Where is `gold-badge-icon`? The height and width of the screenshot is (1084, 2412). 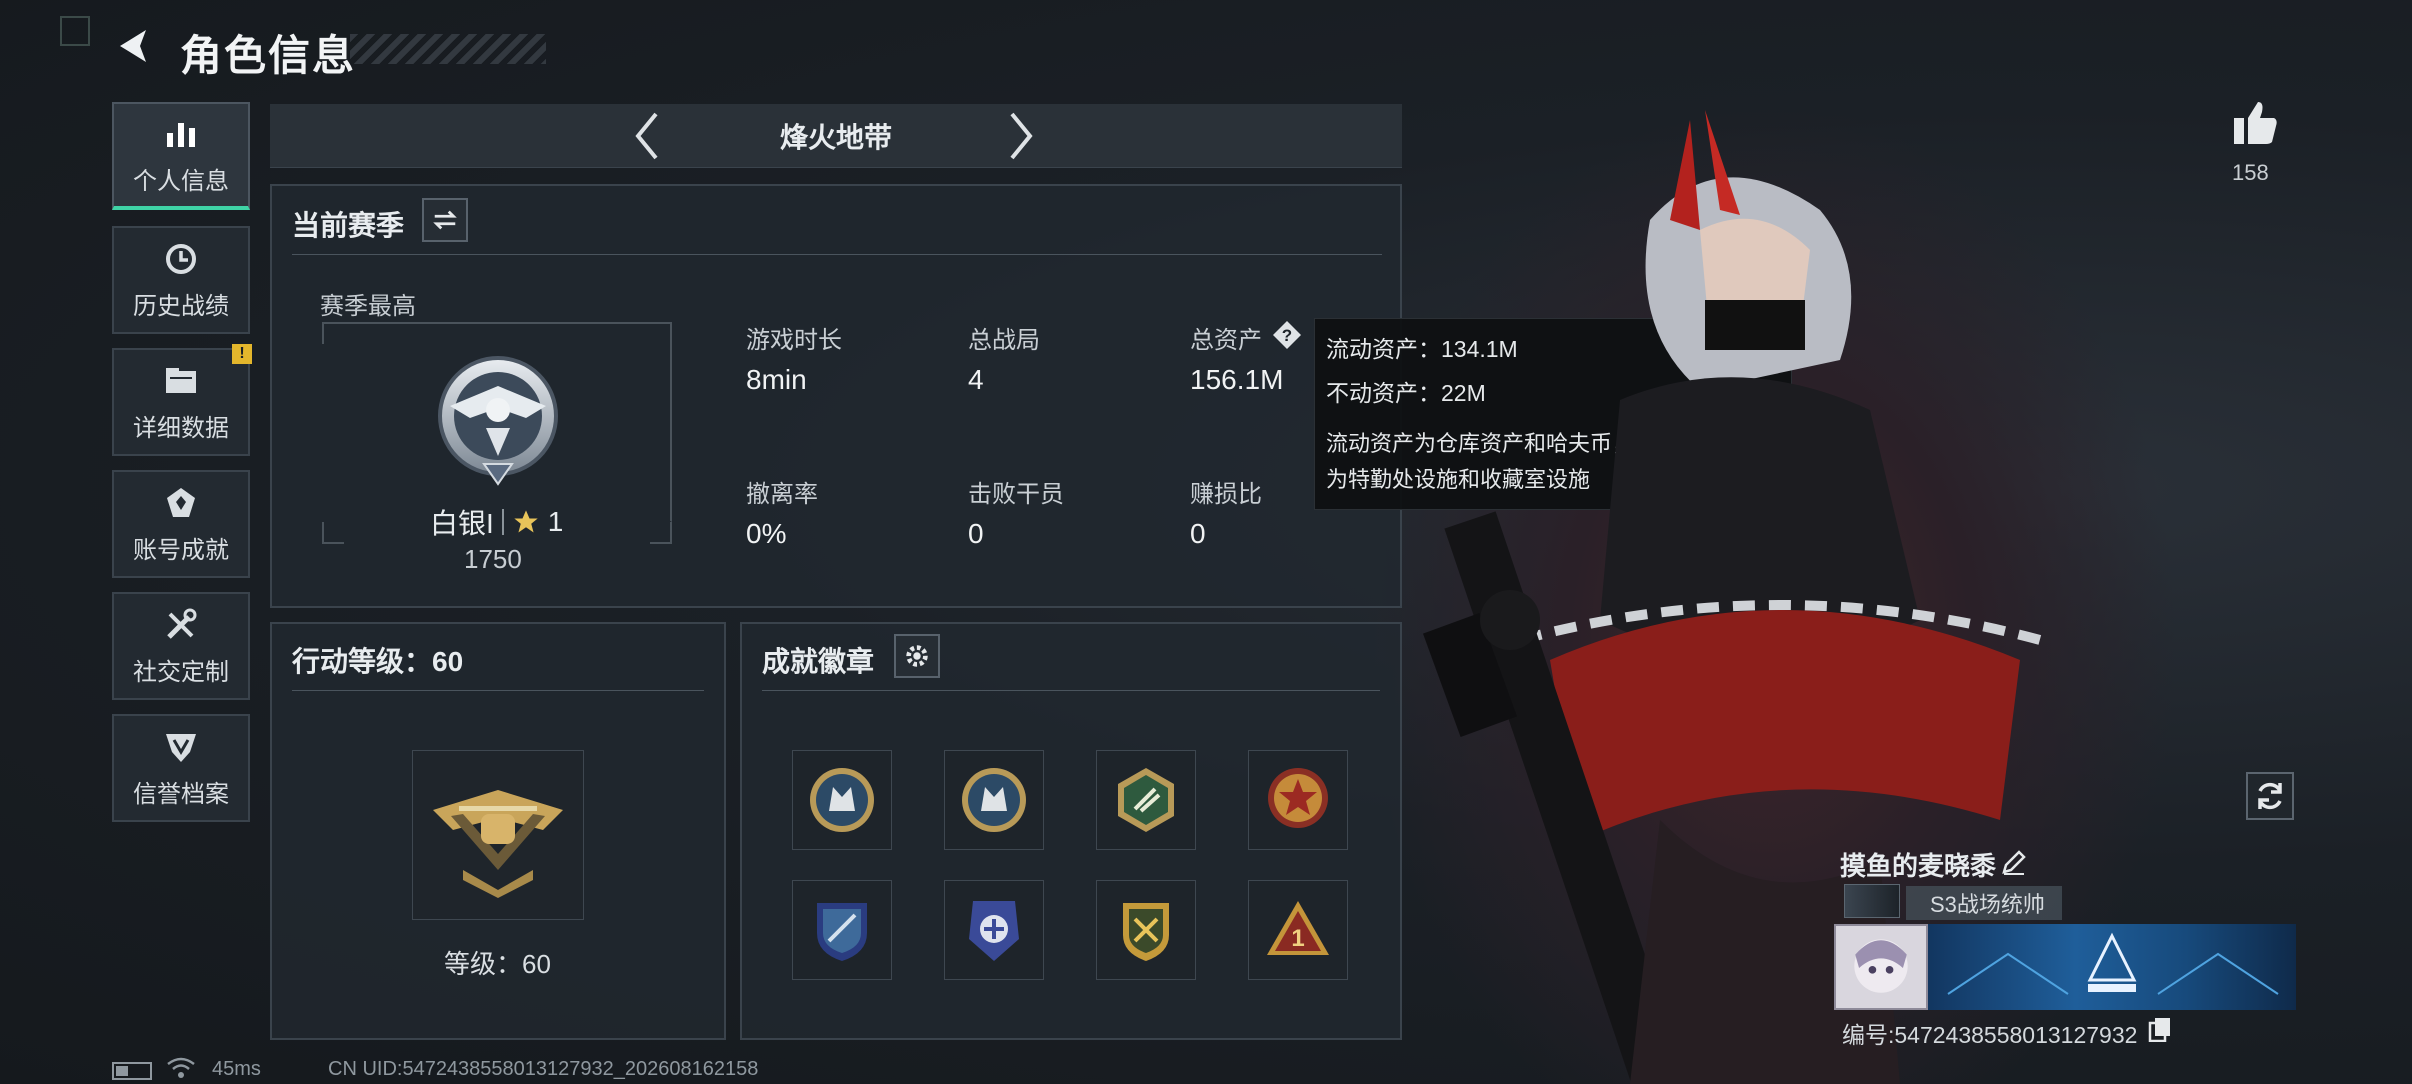 gold-badge-icon is located at coordinates (1146, 932).